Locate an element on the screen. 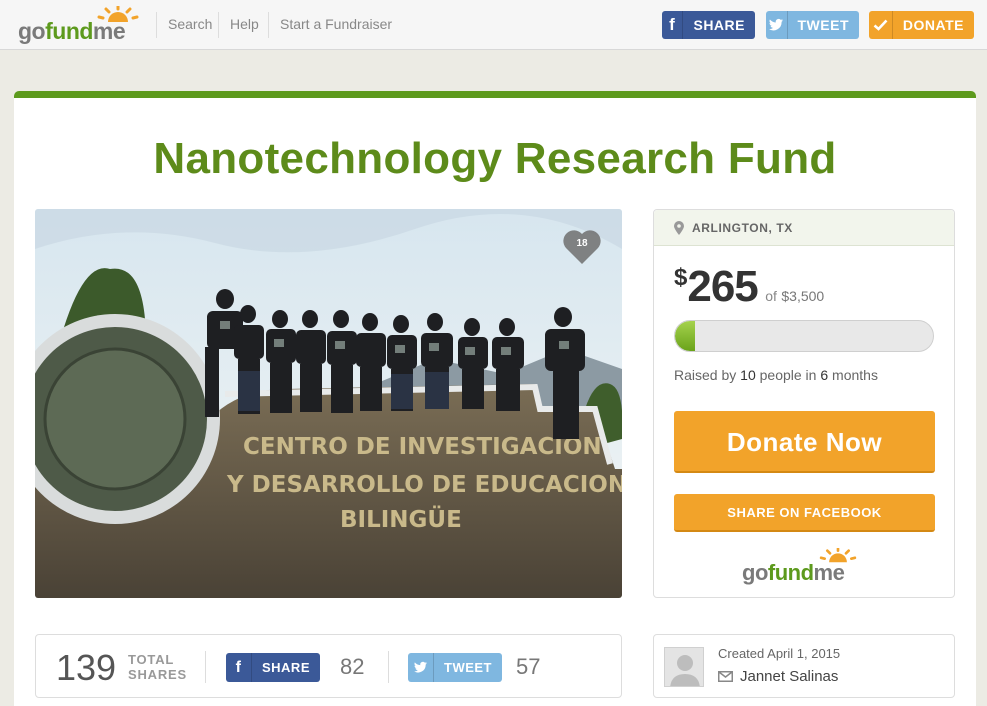  months-count: 6 is located at coordinates (824, 375).